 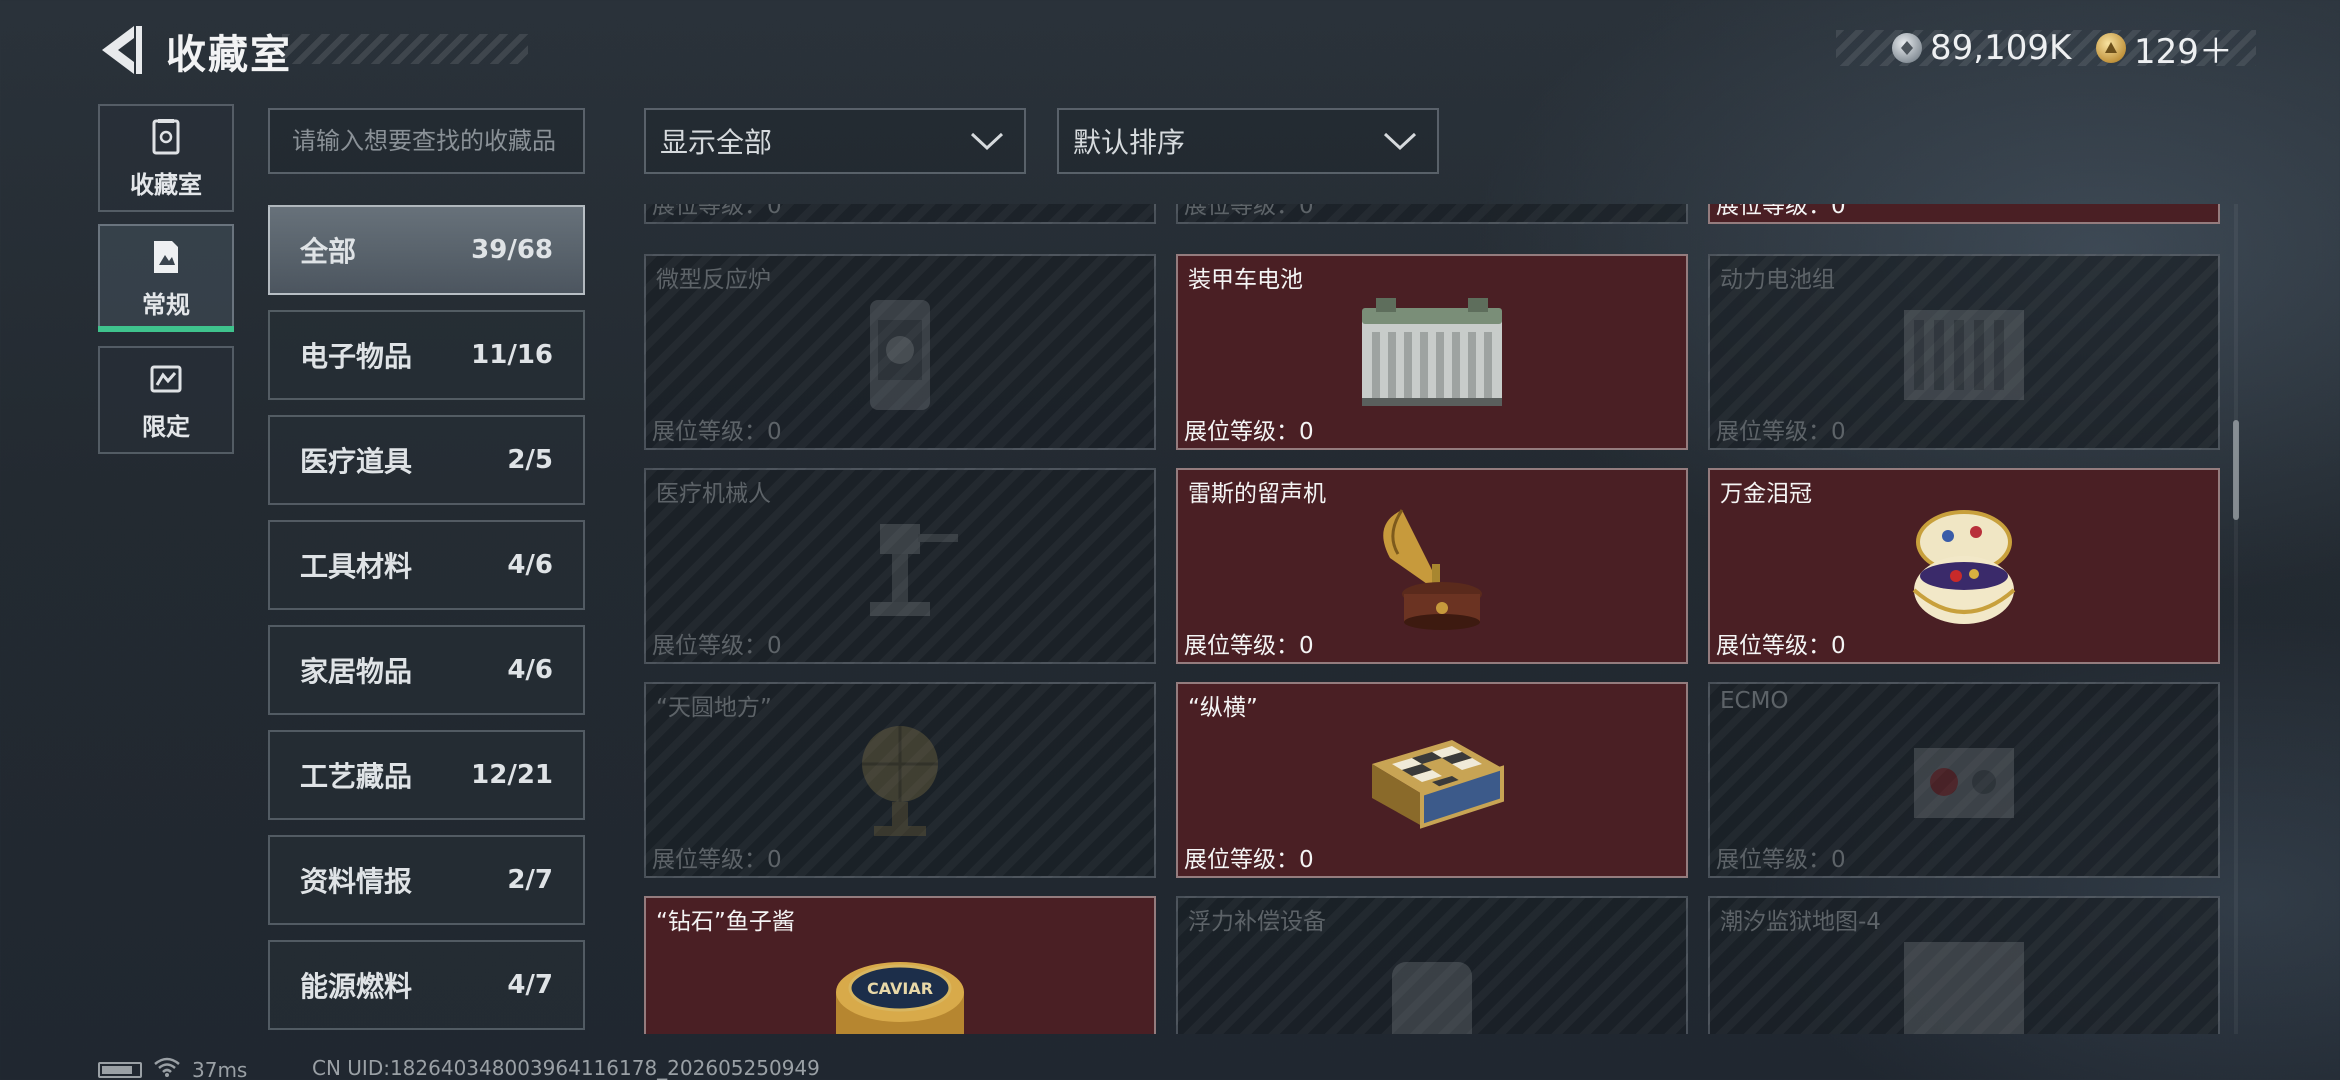 I want to click on batterypack-item-icon, so click(x=1964, y=355).